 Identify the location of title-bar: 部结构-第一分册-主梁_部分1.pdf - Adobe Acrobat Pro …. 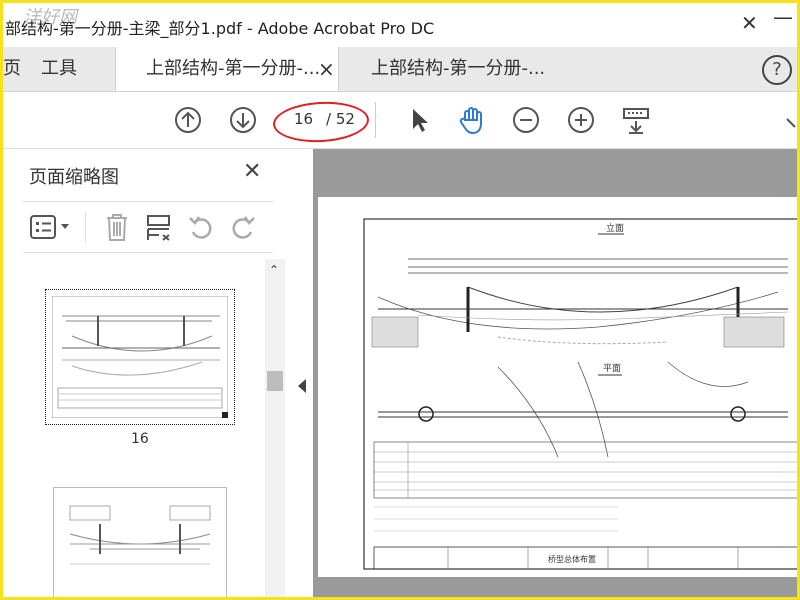
(400, 25).